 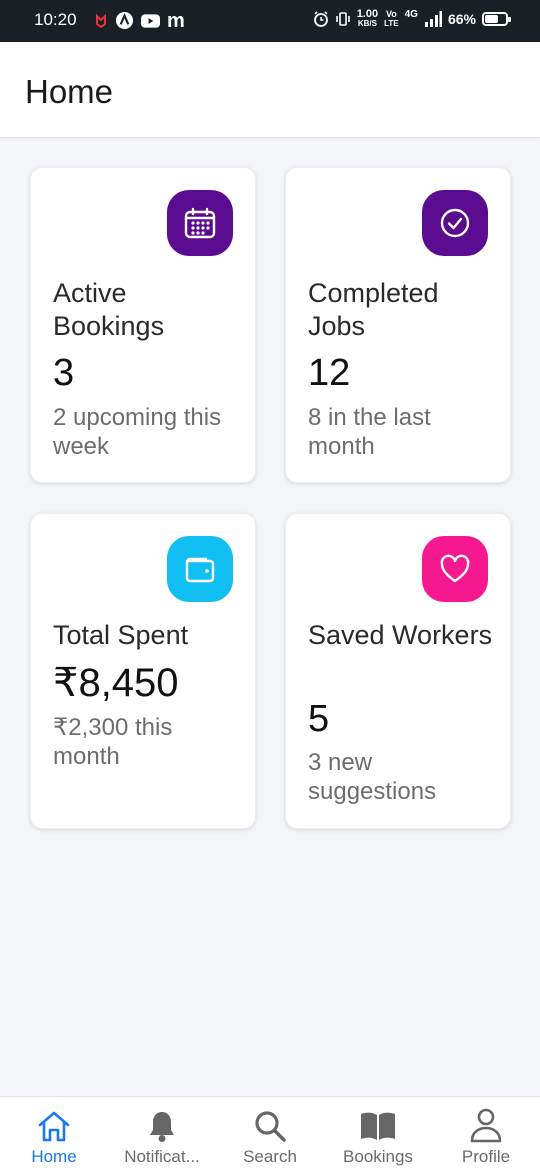 I want to click on volte-indicator: Vo LTE, so click(x=391, y=18).